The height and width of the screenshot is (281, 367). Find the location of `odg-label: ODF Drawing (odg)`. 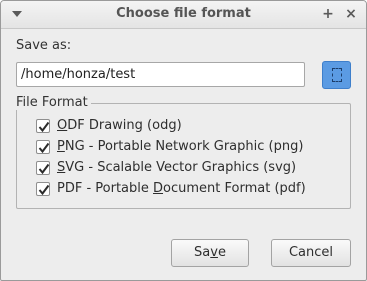

odg-label: ODF Drawing (odg) is located at coordinates (119, 125).